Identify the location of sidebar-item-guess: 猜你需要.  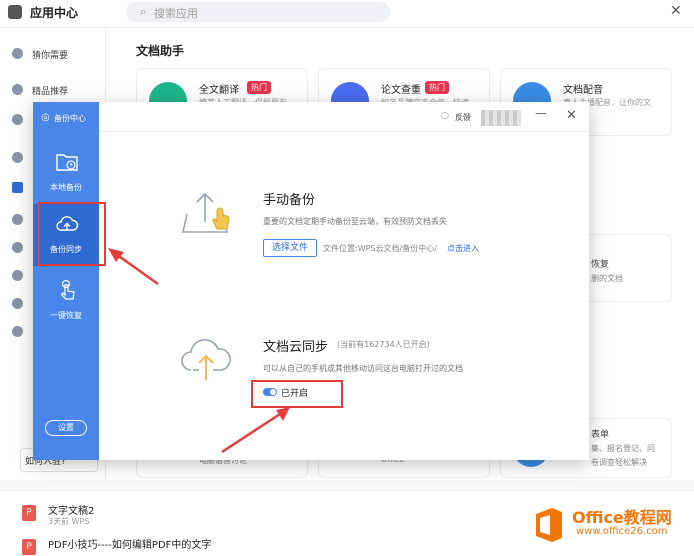
(53, 56).